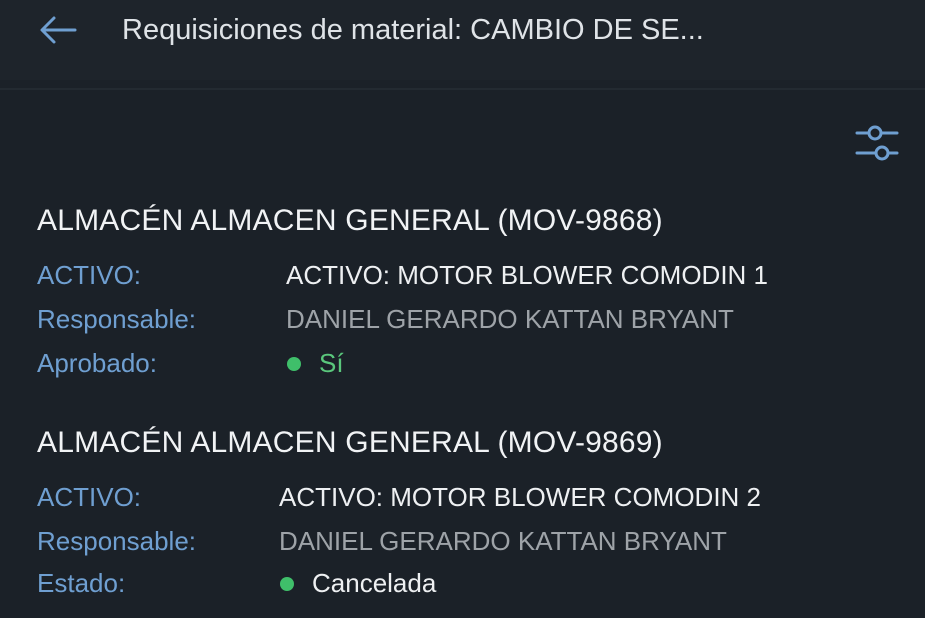 Image resolution: width=925 pixels, height=618 pixels. Describe the element at coordinates (81, 583) in the screenshot. I see `label-estado: Estado:` at that location.